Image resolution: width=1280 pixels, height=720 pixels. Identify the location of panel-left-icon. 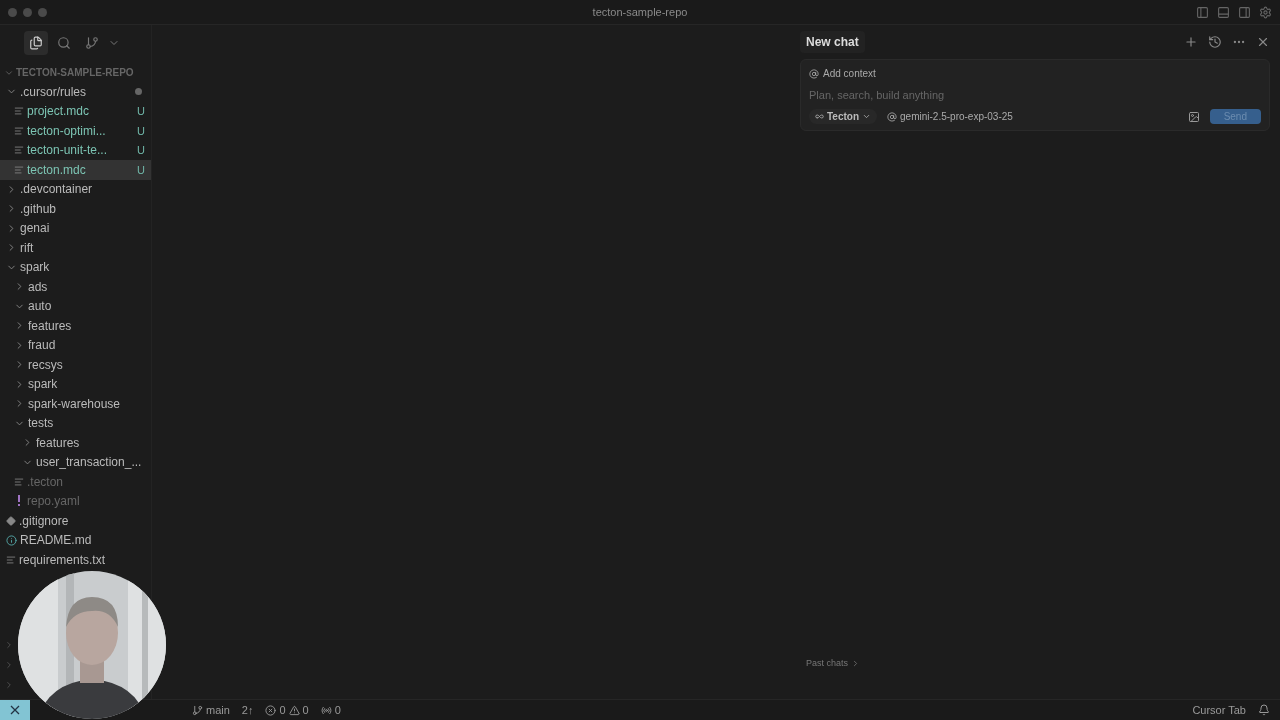
(1202, 12).